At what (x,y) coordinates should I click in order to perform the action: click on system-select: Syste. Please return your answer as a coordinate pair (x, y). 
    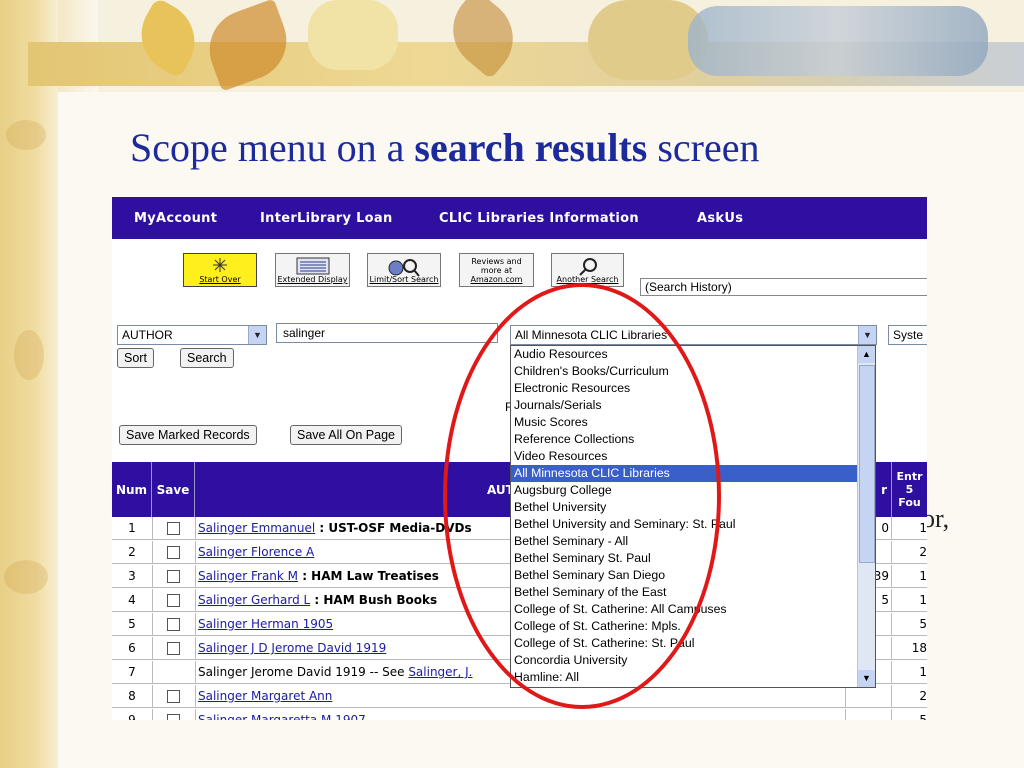
    Looking at the image, I should click on (907, 335).